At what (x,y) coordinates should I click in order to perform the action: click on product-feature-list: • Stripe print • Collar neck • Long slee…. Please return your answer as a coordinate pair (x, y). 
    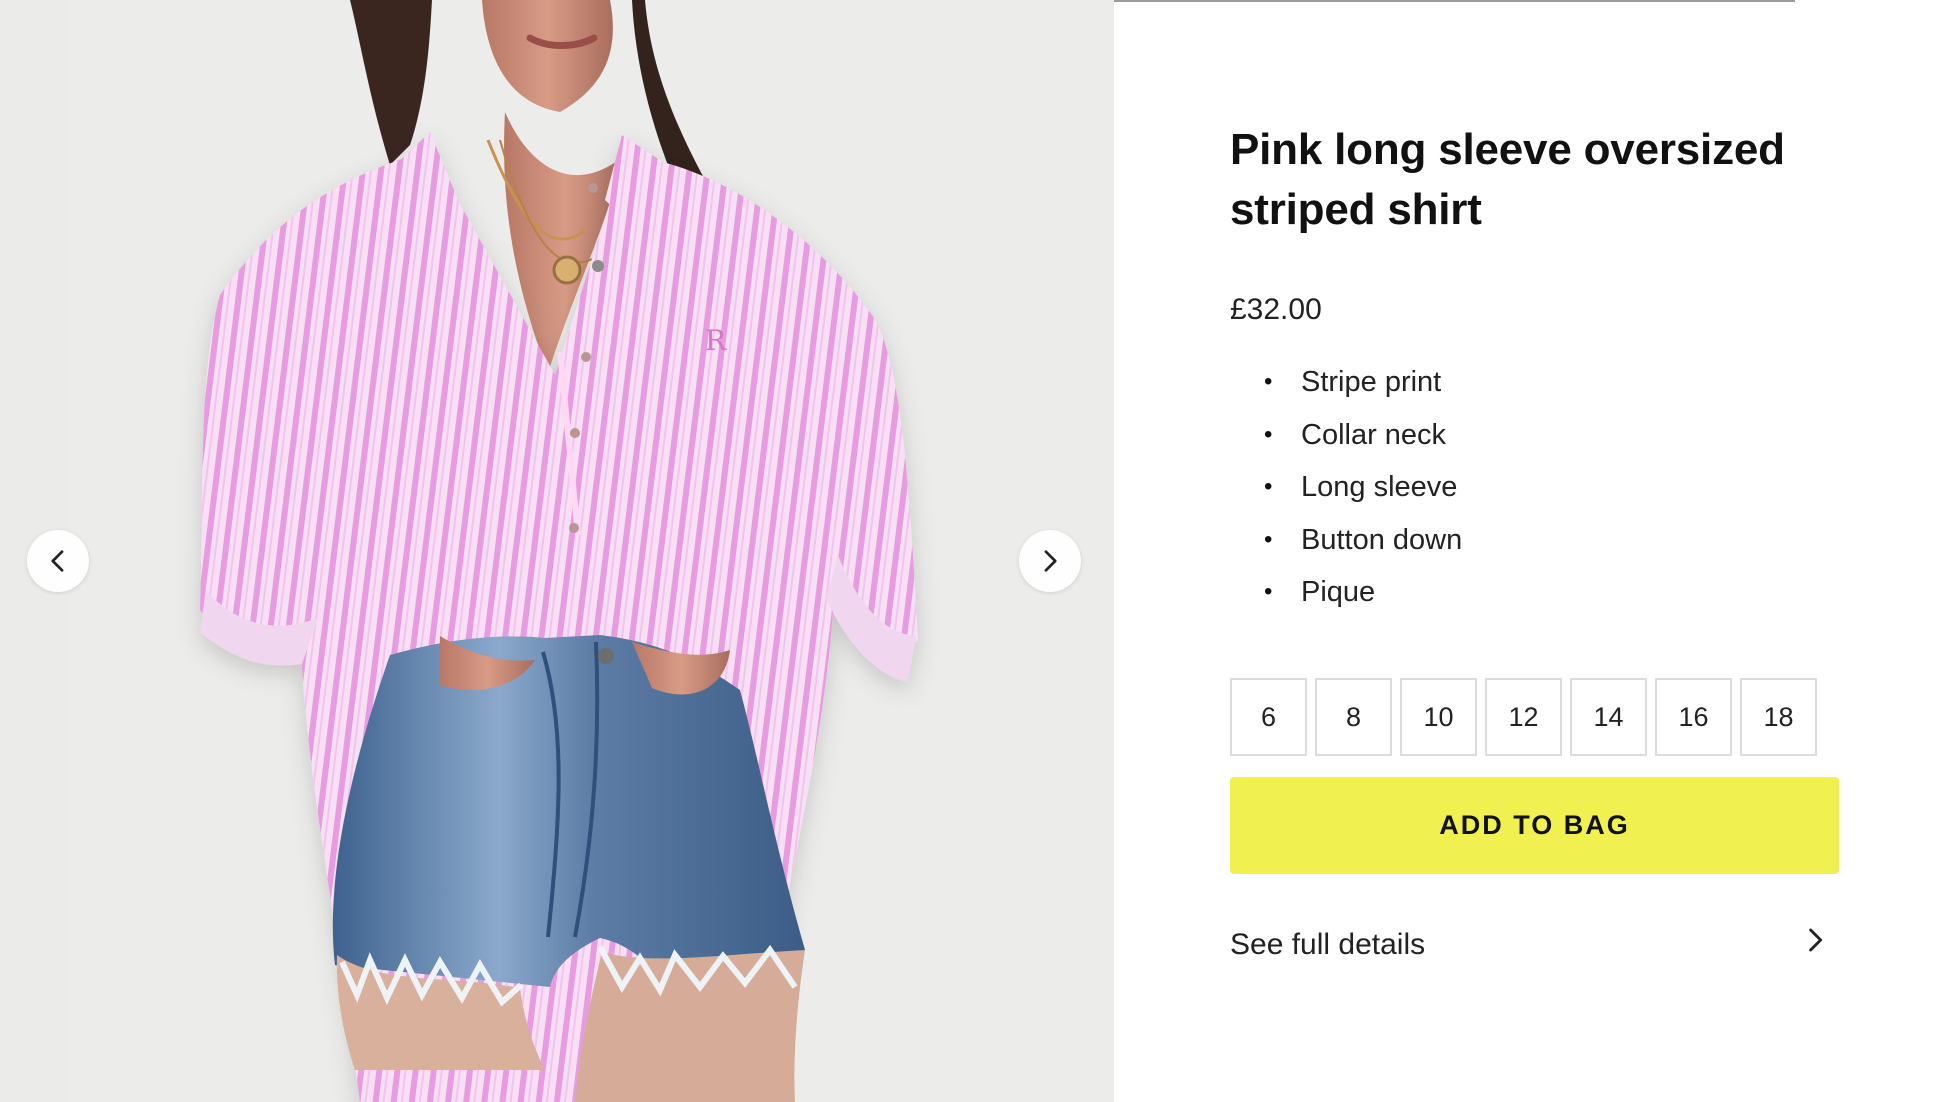
    Looking at the image, I should click on (1552, 496).